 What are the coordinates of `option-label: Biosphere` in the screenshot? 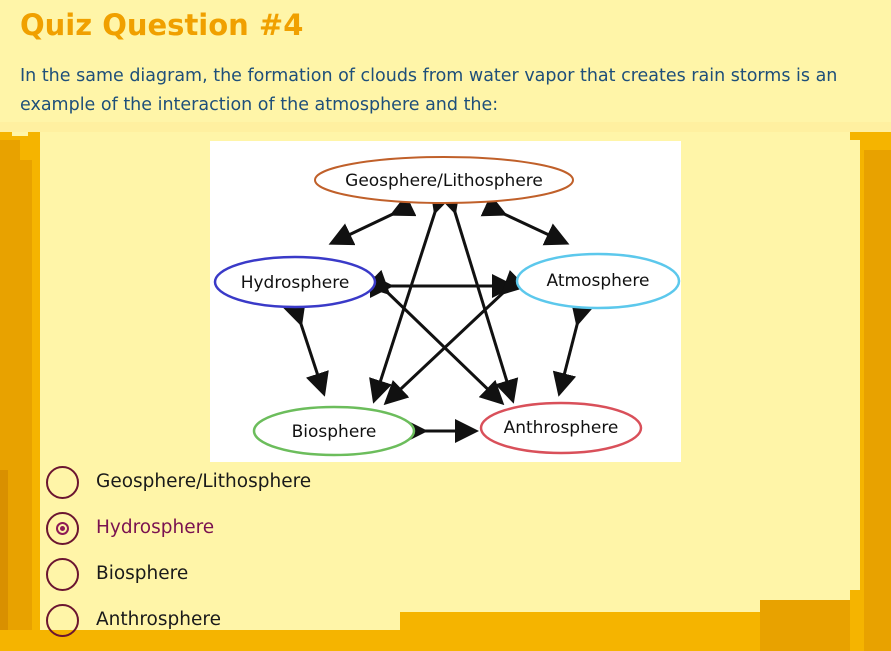 It's located at (142, 573).